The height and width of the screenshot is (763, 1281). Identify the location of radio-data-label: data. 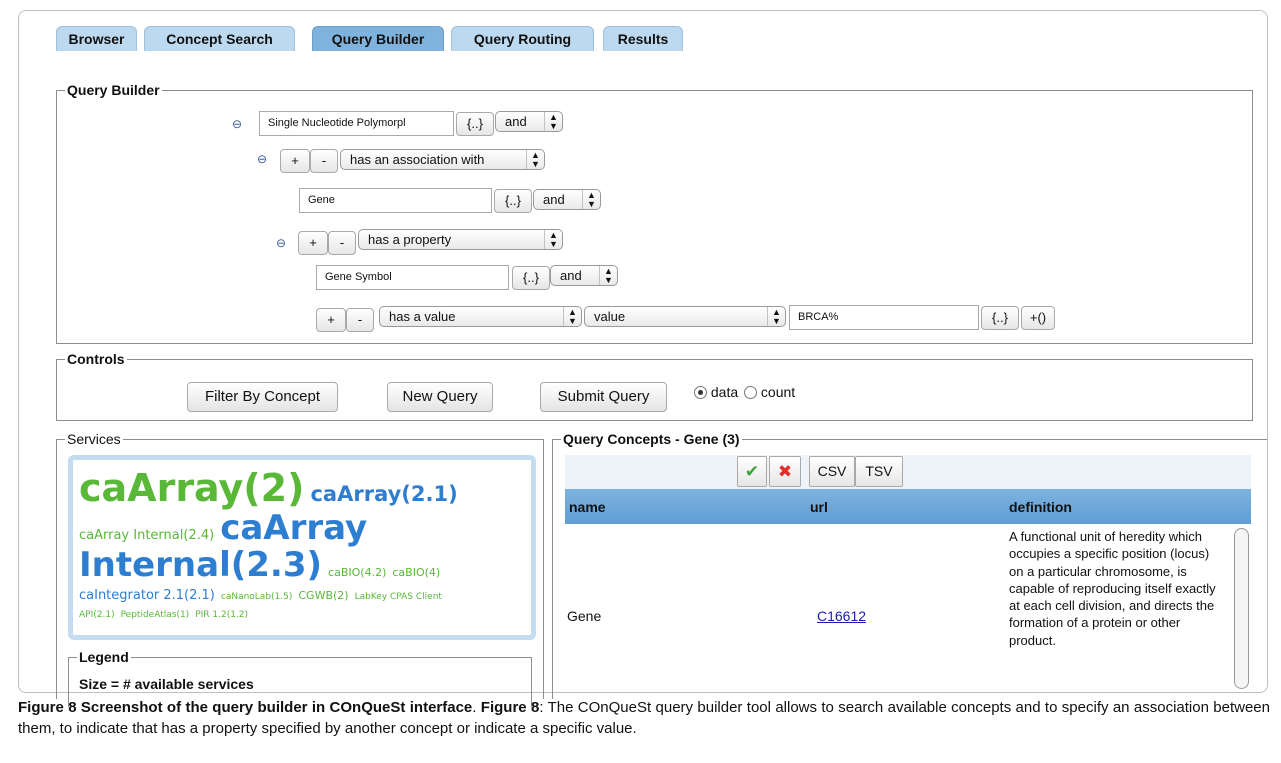
(724, 392).